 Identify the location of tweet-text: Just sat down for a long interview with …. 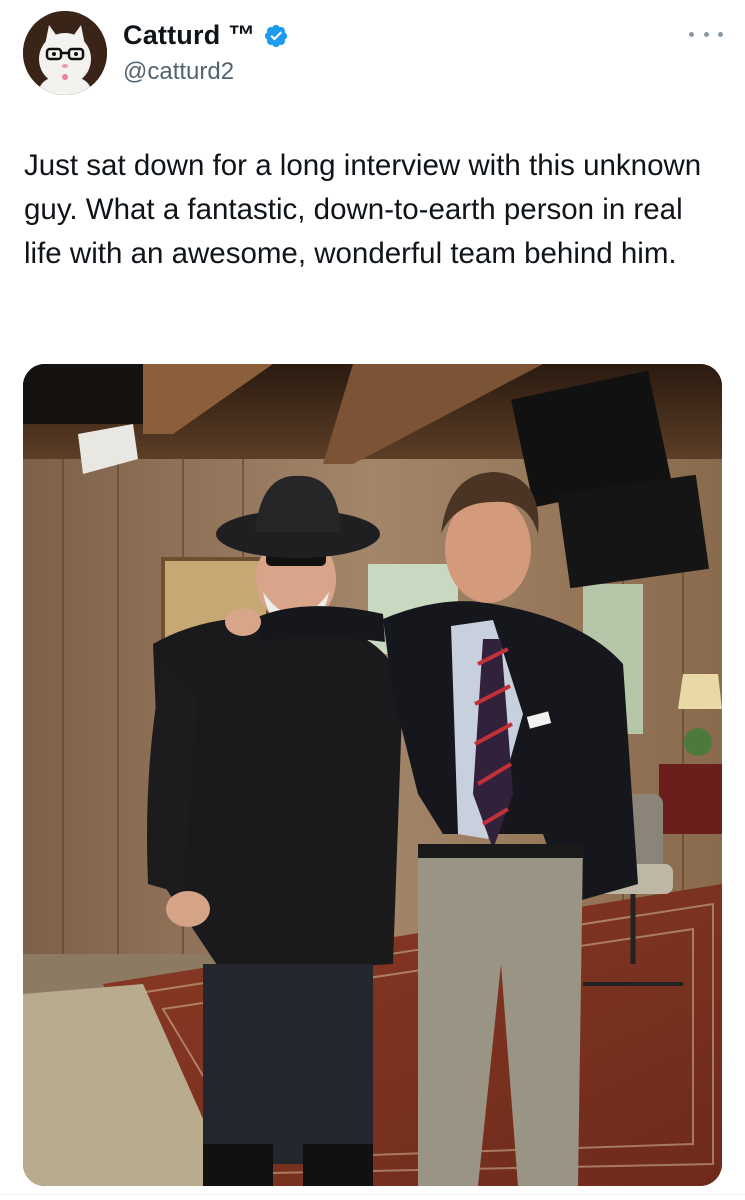
(363, 209).